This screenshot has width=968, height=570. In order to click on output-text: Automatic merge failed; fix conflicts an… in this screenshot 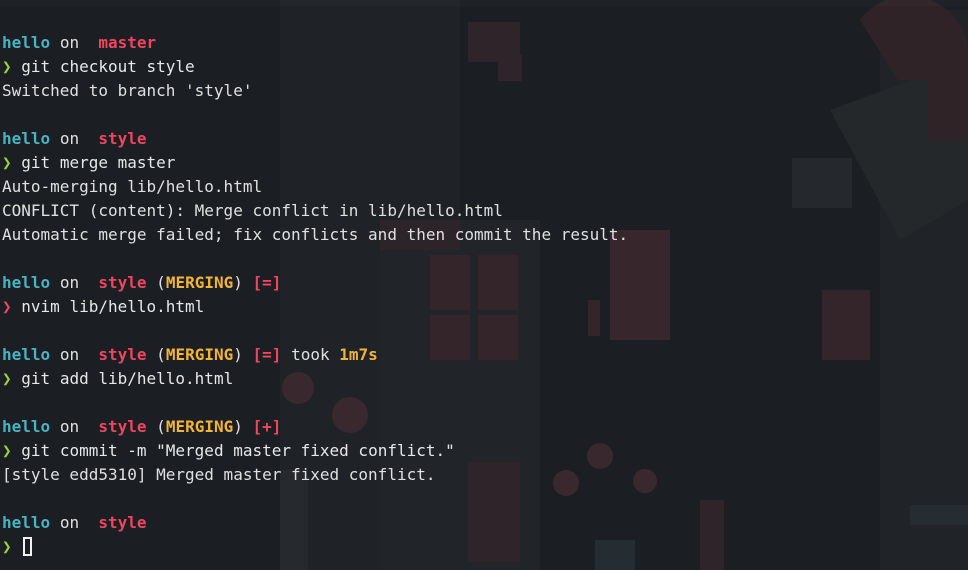, I will do `click(315, 234)`.